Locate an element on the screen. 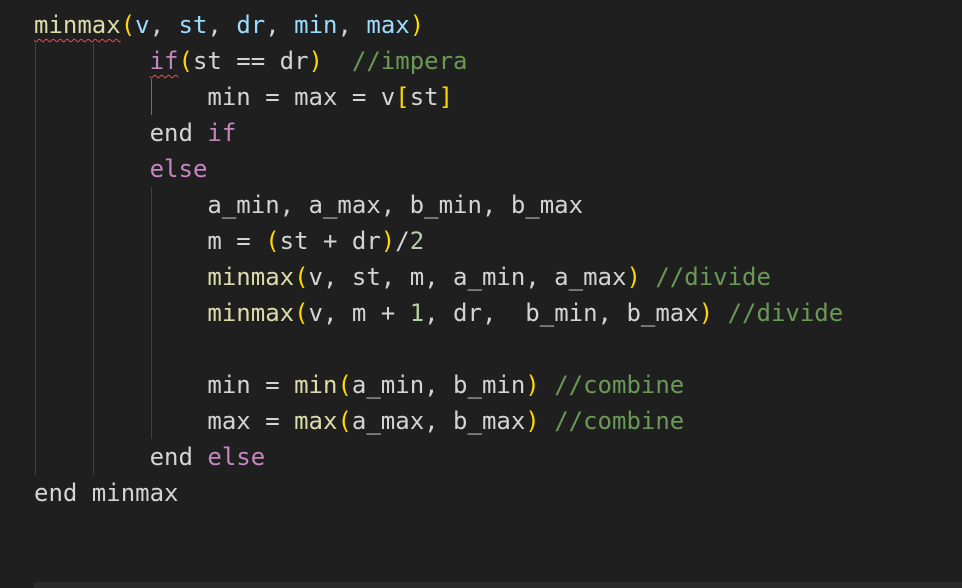 The height and width of the screenshot is (588, 962). code-token: min = max = v is located at coordinates (215, 97).